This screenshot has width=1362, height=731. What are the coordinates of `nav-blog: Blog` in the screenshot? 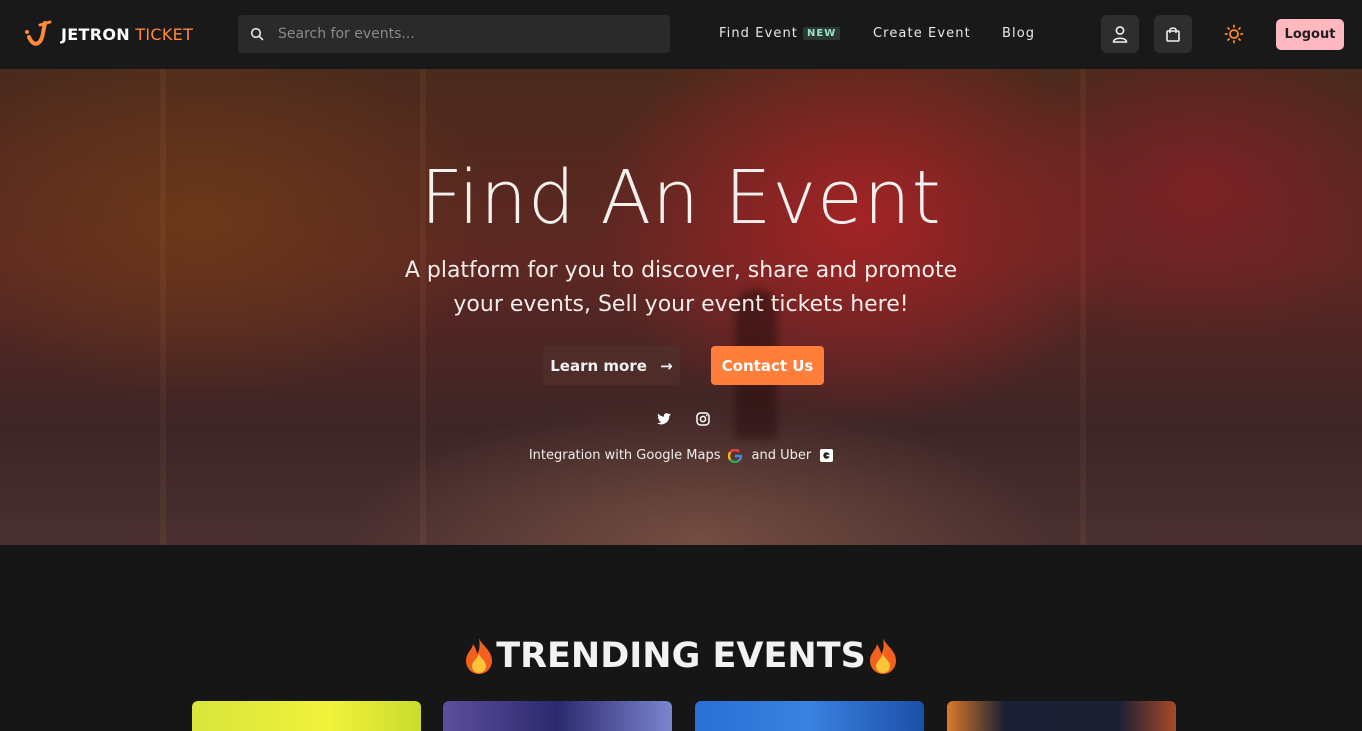 It's located at (1018, 33).